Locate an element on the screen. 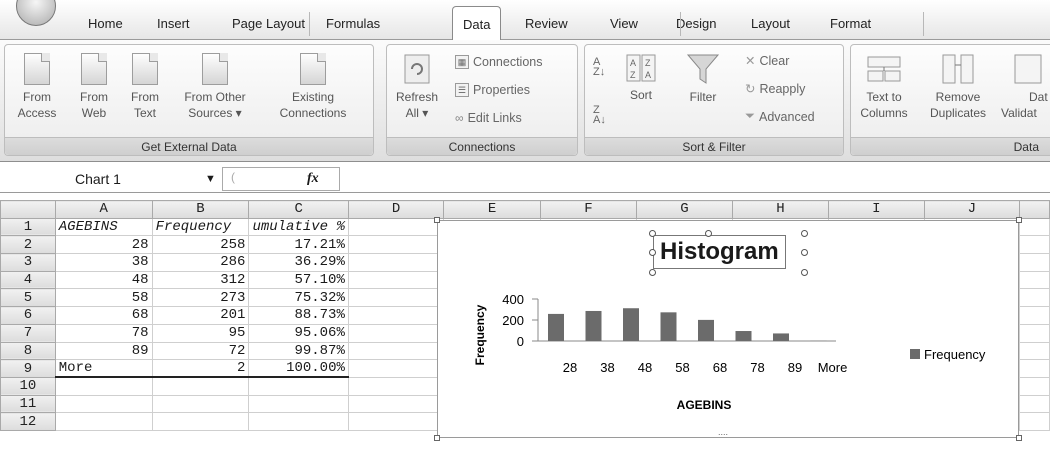 The width and height of the screenshot is (1050, 474). reapply-button: ↻ Reapply is located at coordinates (775, 89).